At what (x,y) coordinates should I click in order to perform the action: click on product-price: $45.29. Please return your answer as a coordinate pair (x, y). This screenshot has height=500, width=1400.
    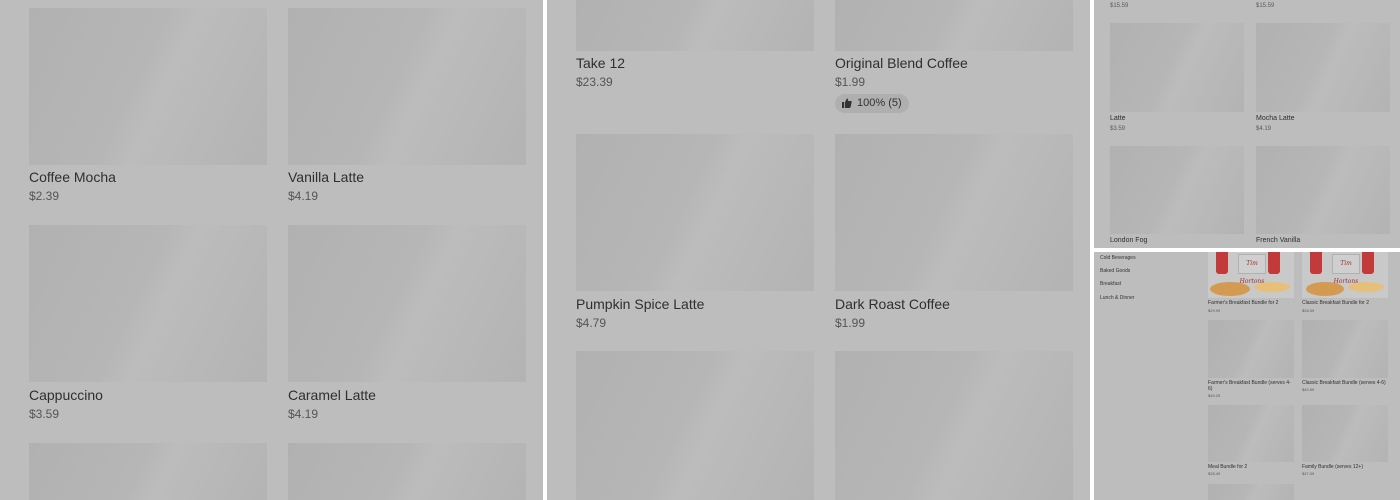
    Looking at the image, I should click on (1214, 395).